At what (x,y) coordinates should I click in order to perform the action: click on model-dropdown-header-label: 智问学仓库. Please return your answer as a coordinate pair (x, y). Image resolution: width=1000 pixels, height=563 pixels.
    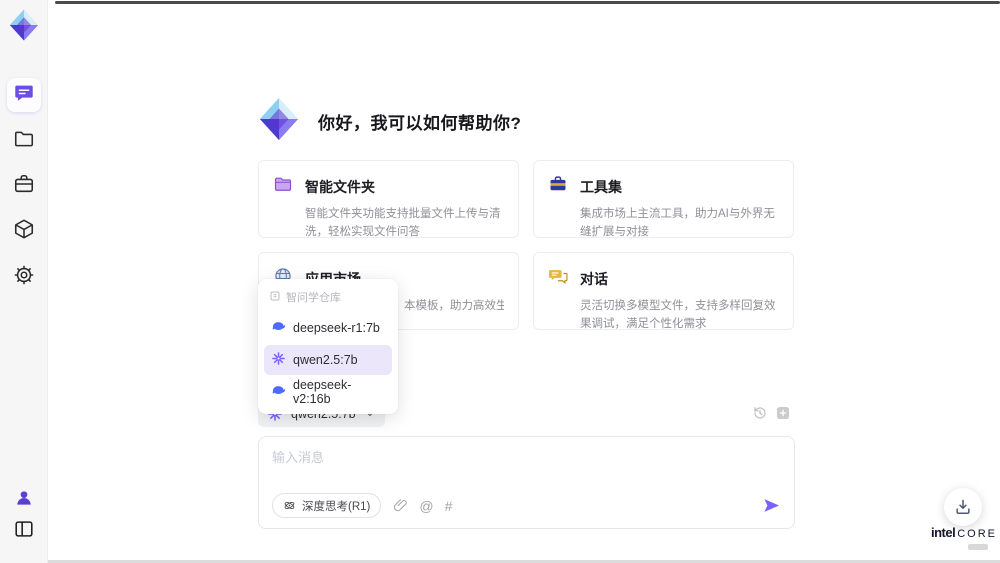
    Looking at the image, I should click on (313, 298).